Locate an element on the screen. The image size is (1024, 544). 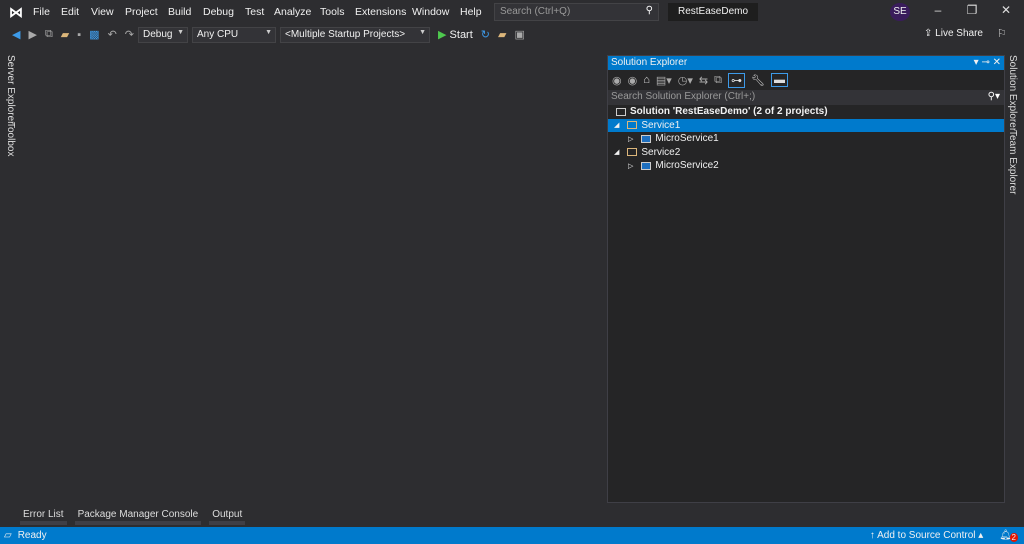
startup-value: <Multiple Startup Projects> is located at coordinates (345, 34).